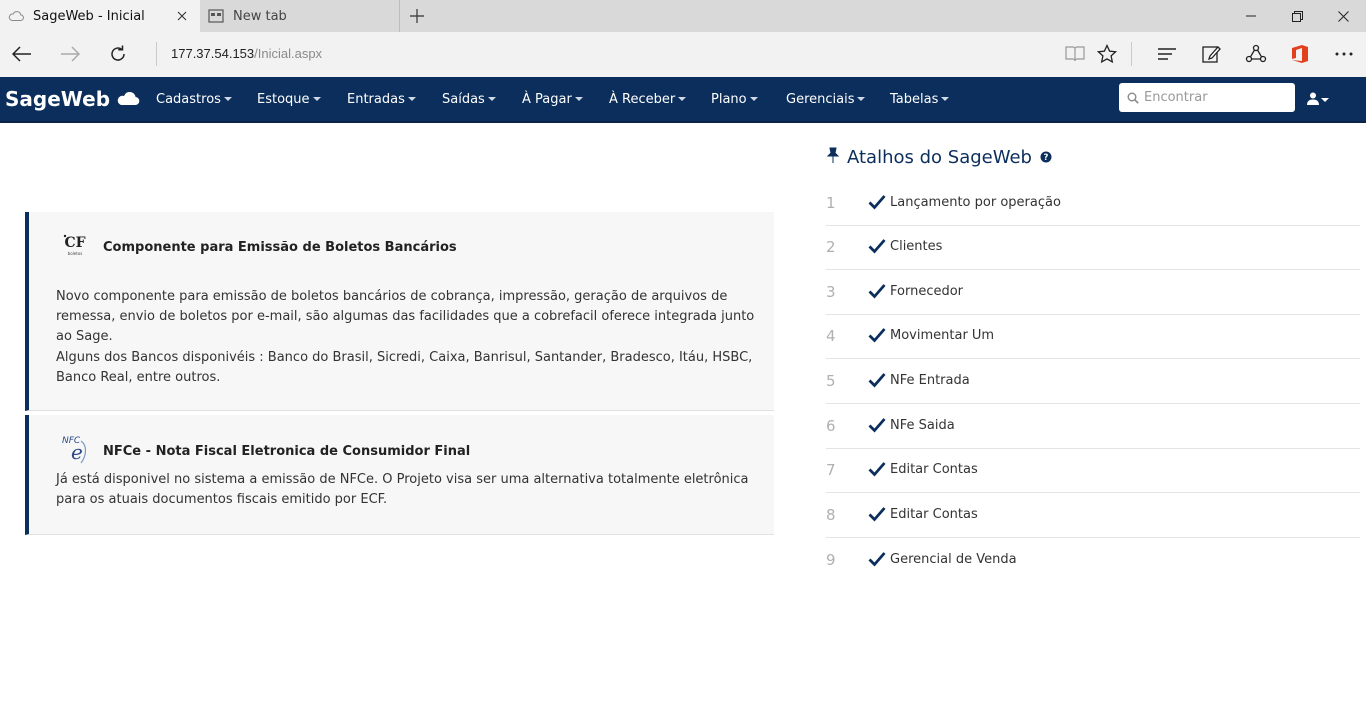  Describe the element at coordinates (417, 16) in the screenshot. I see `new-tab-button` at that location.